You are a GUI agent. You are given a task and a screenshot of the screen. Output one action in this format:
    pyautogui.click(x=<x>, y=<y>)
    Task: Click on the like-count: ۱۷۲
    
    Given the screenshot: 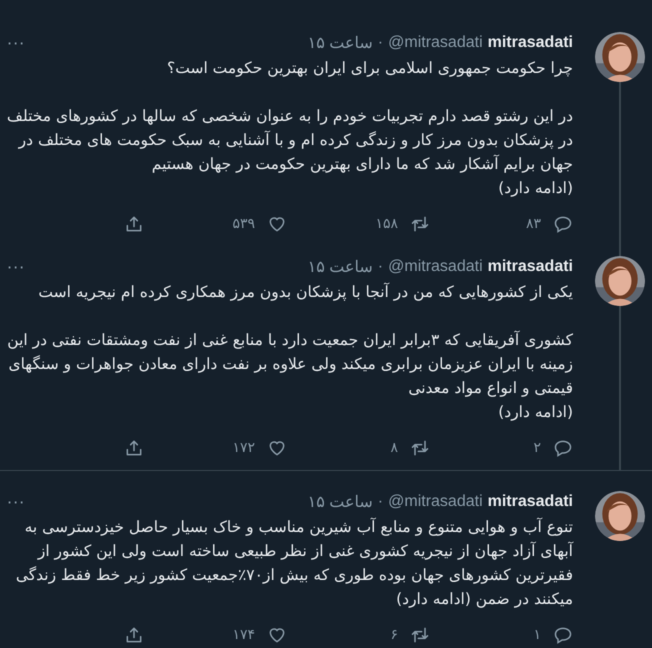 What is the action you would take?
    pyautogui.click(x=243, y=448)
    